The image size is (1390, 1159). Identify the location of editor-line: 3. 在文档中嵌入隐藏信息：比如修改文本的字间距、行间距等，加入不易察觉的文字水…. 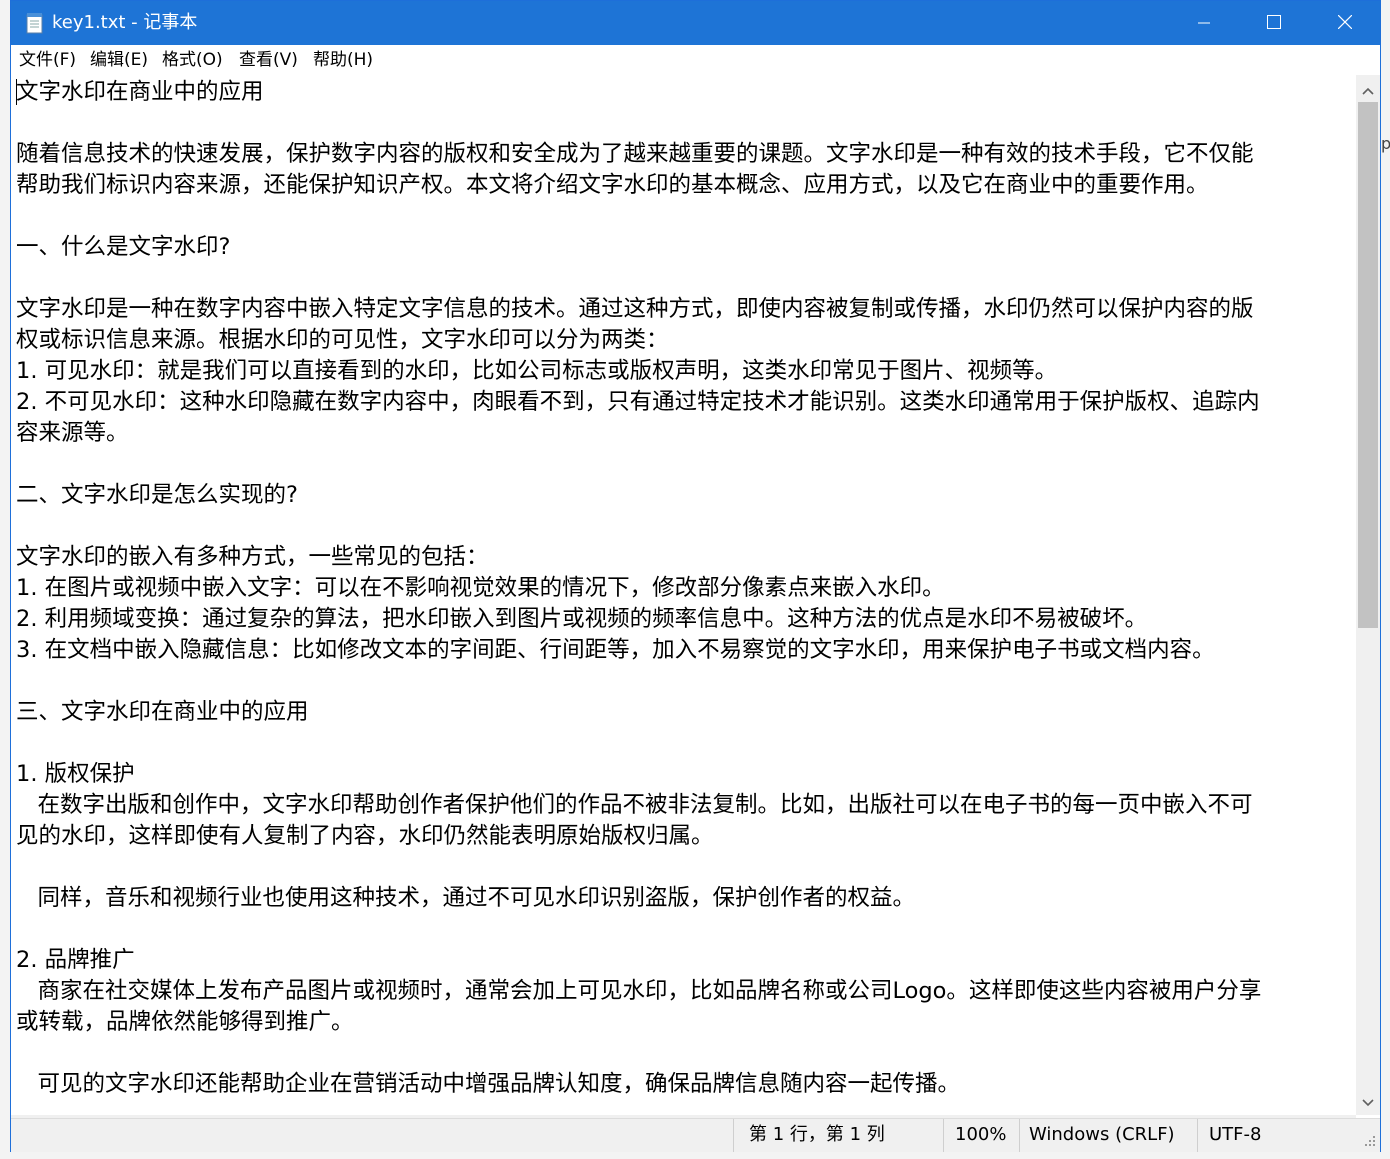
(615, 650).